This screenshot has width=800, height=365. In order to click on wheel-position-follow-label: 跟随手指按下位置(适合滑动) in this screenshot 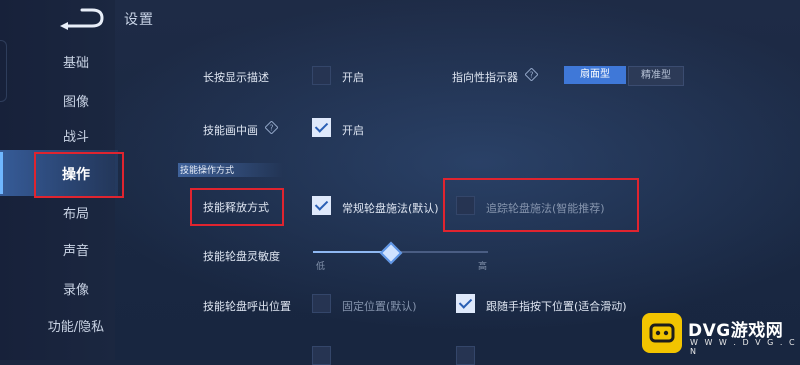, I will do `click(556, 306)`.